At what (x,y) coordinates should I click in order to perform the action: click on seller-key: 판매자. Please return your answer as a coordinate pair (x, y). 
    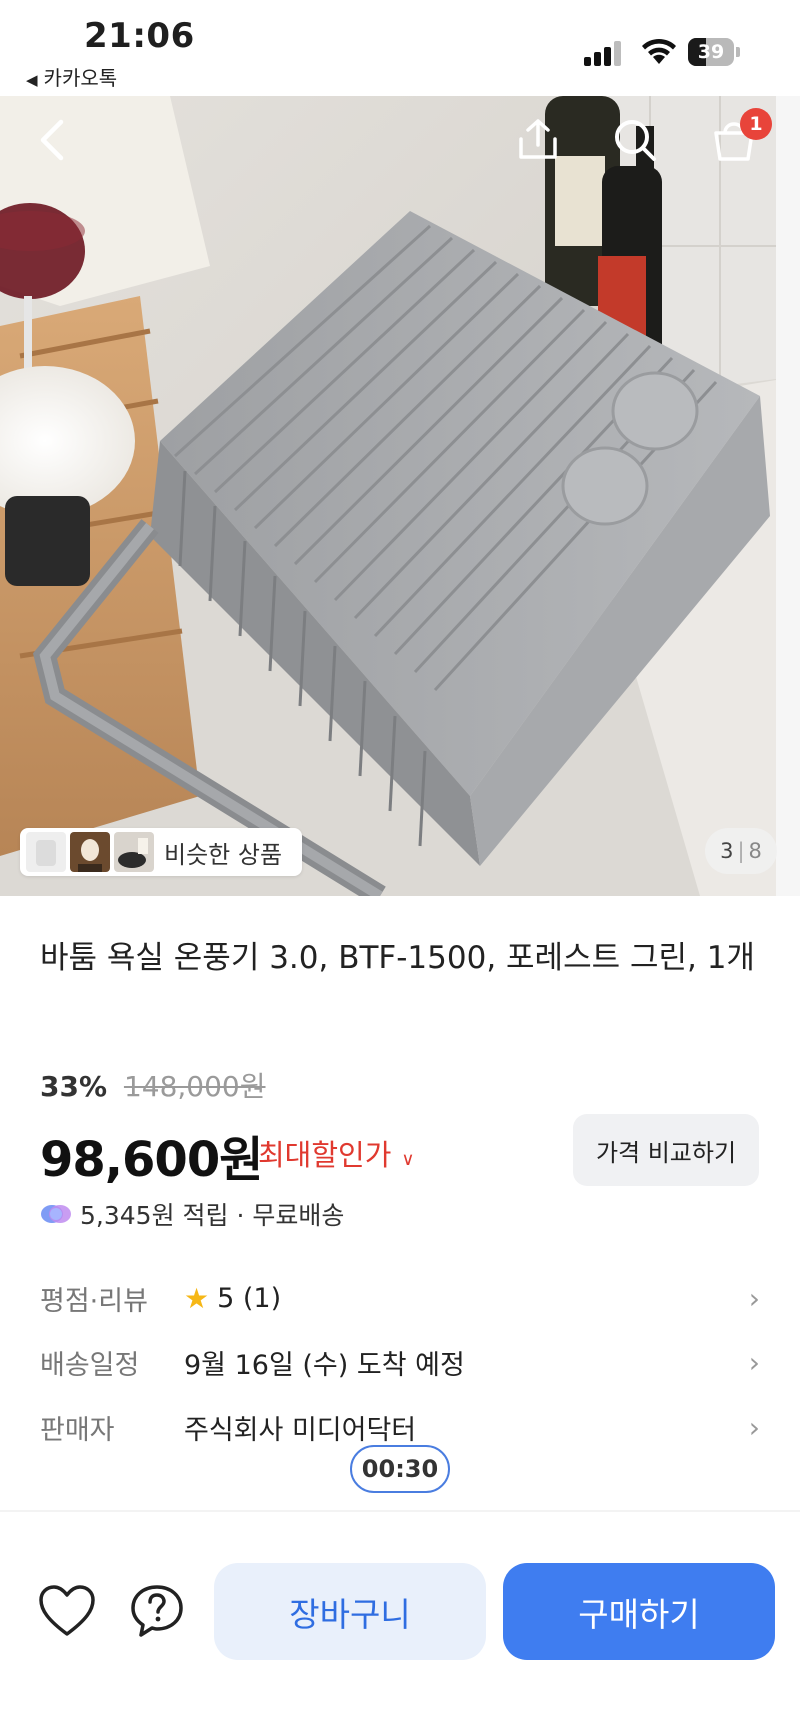
    Looking at the image, I should click on (77, 1430).